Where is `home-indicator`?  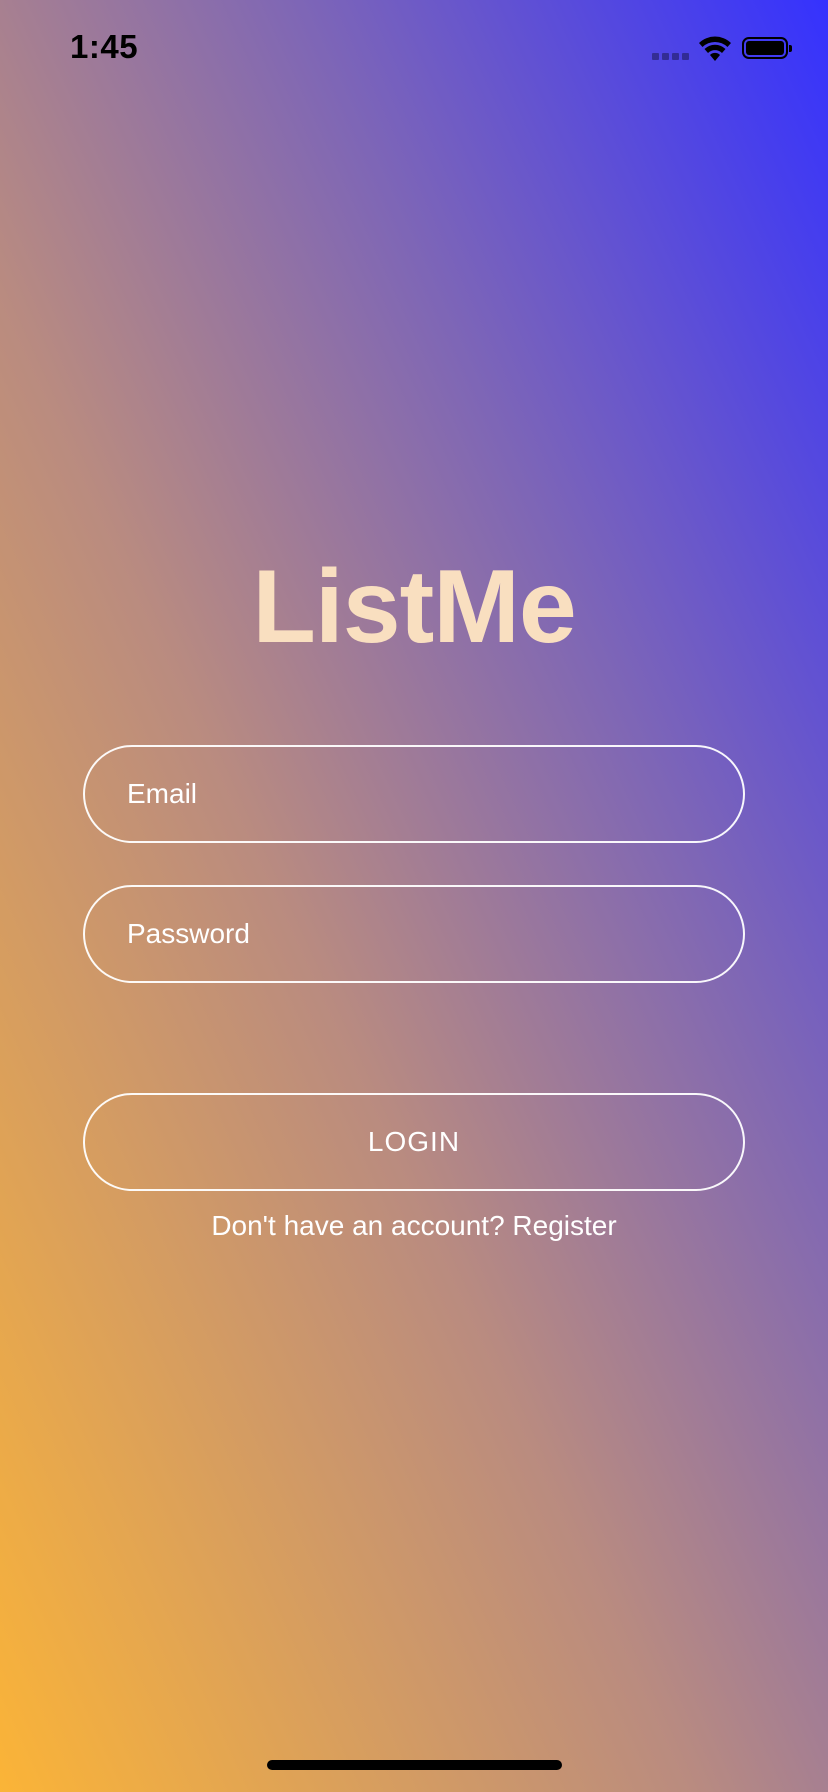
home-indicator is located at coordinates (414, 1765).